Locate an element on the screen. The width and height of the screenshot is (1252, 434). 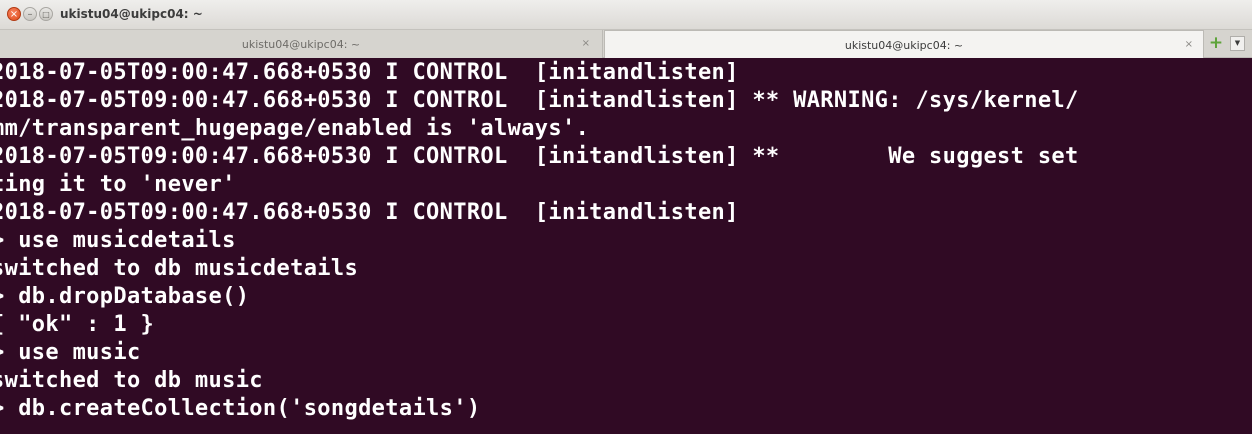
terminal-line: > use musicdetails is located at coordinates (118, 240).